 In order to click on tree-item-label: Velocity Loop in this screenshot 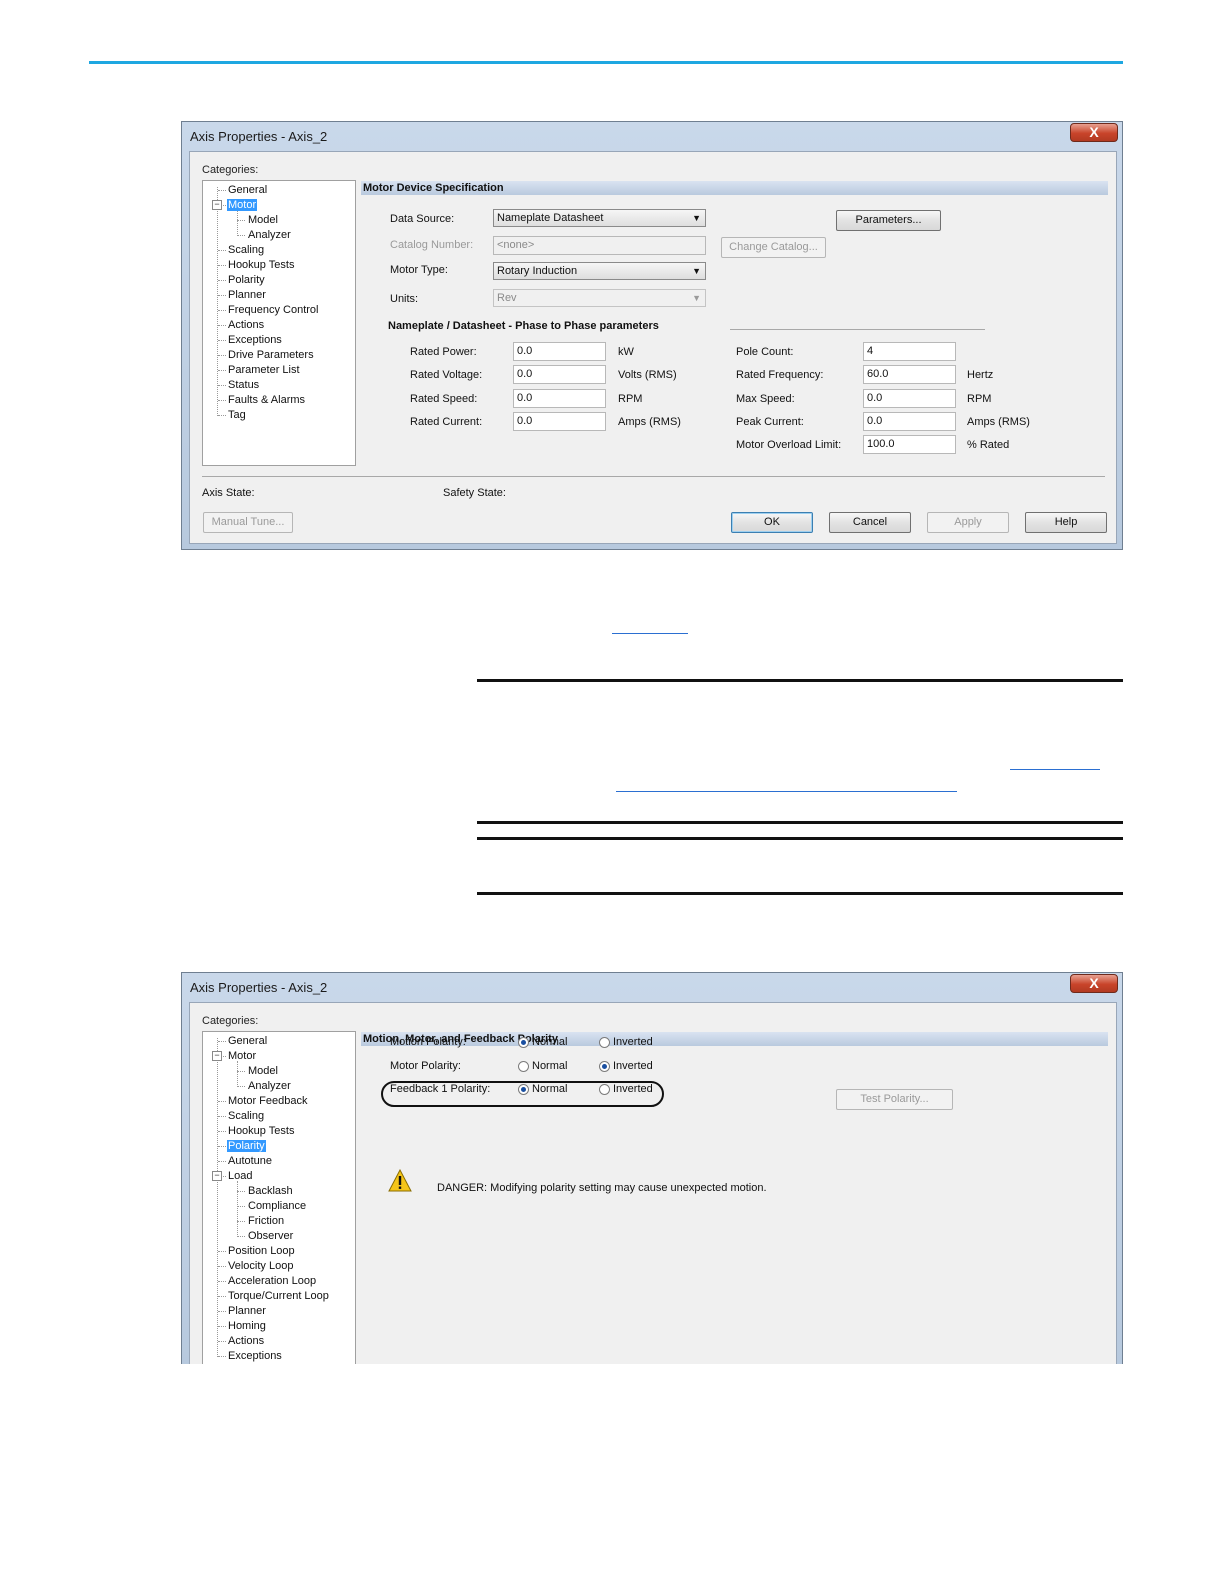, I will do `click(261, 1266)`.